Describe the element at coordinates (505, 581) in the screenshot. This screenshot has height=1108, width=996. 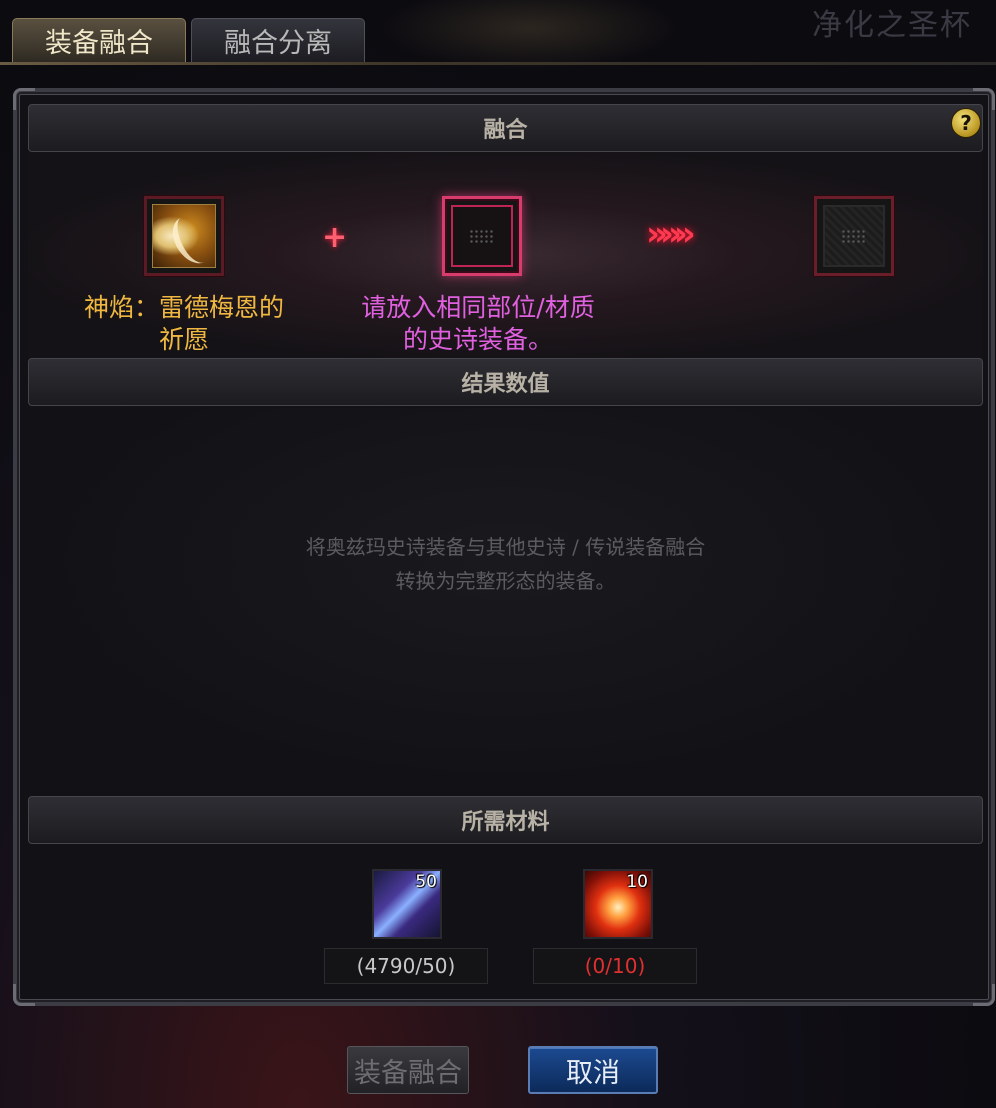
I see `result-desc-line2: 转换为完整形态的装备。` at that location.